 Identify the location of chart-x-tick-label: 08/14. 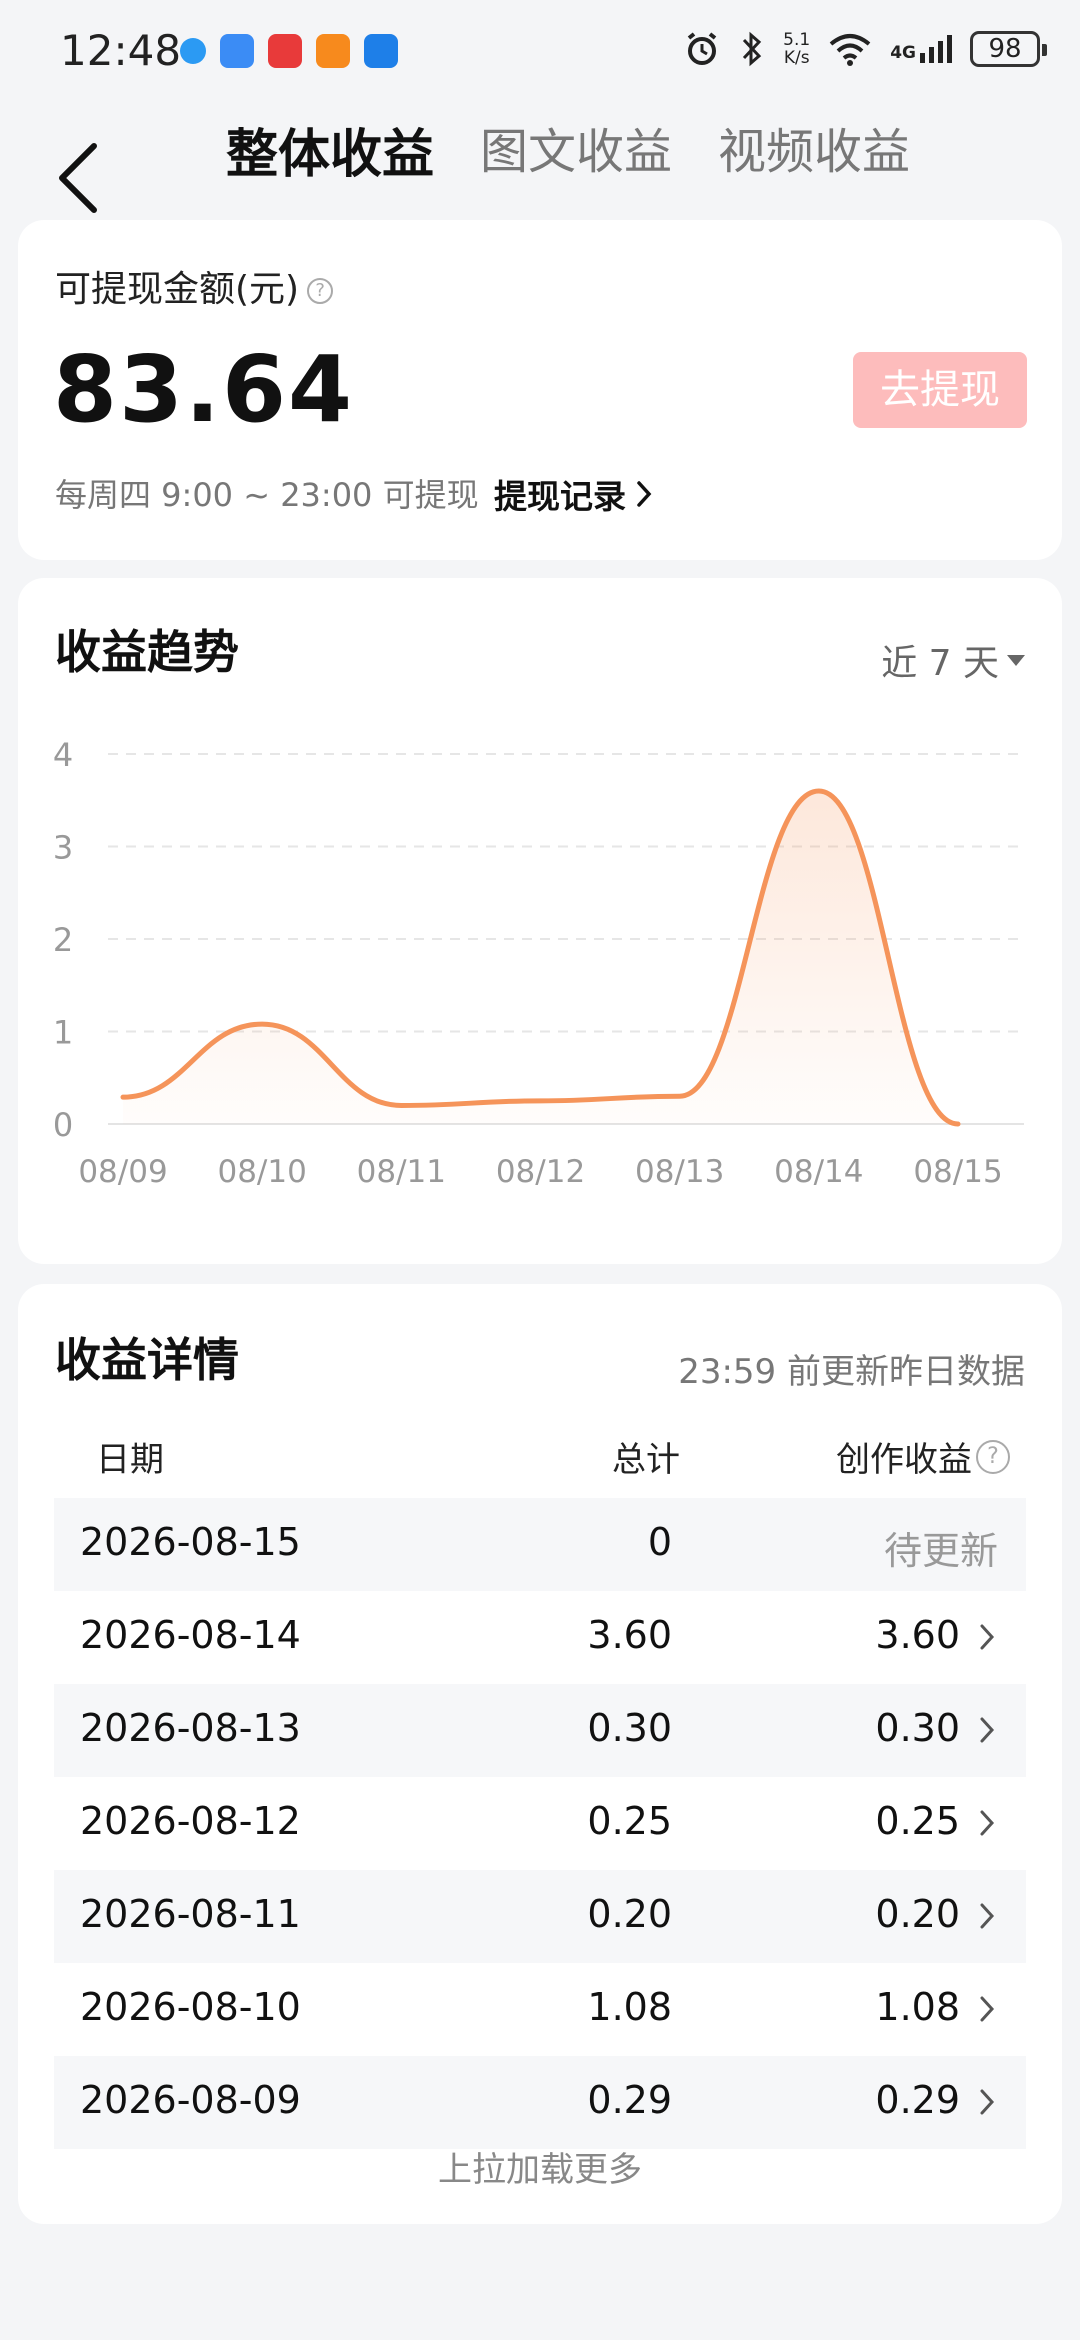
(818, 1172).